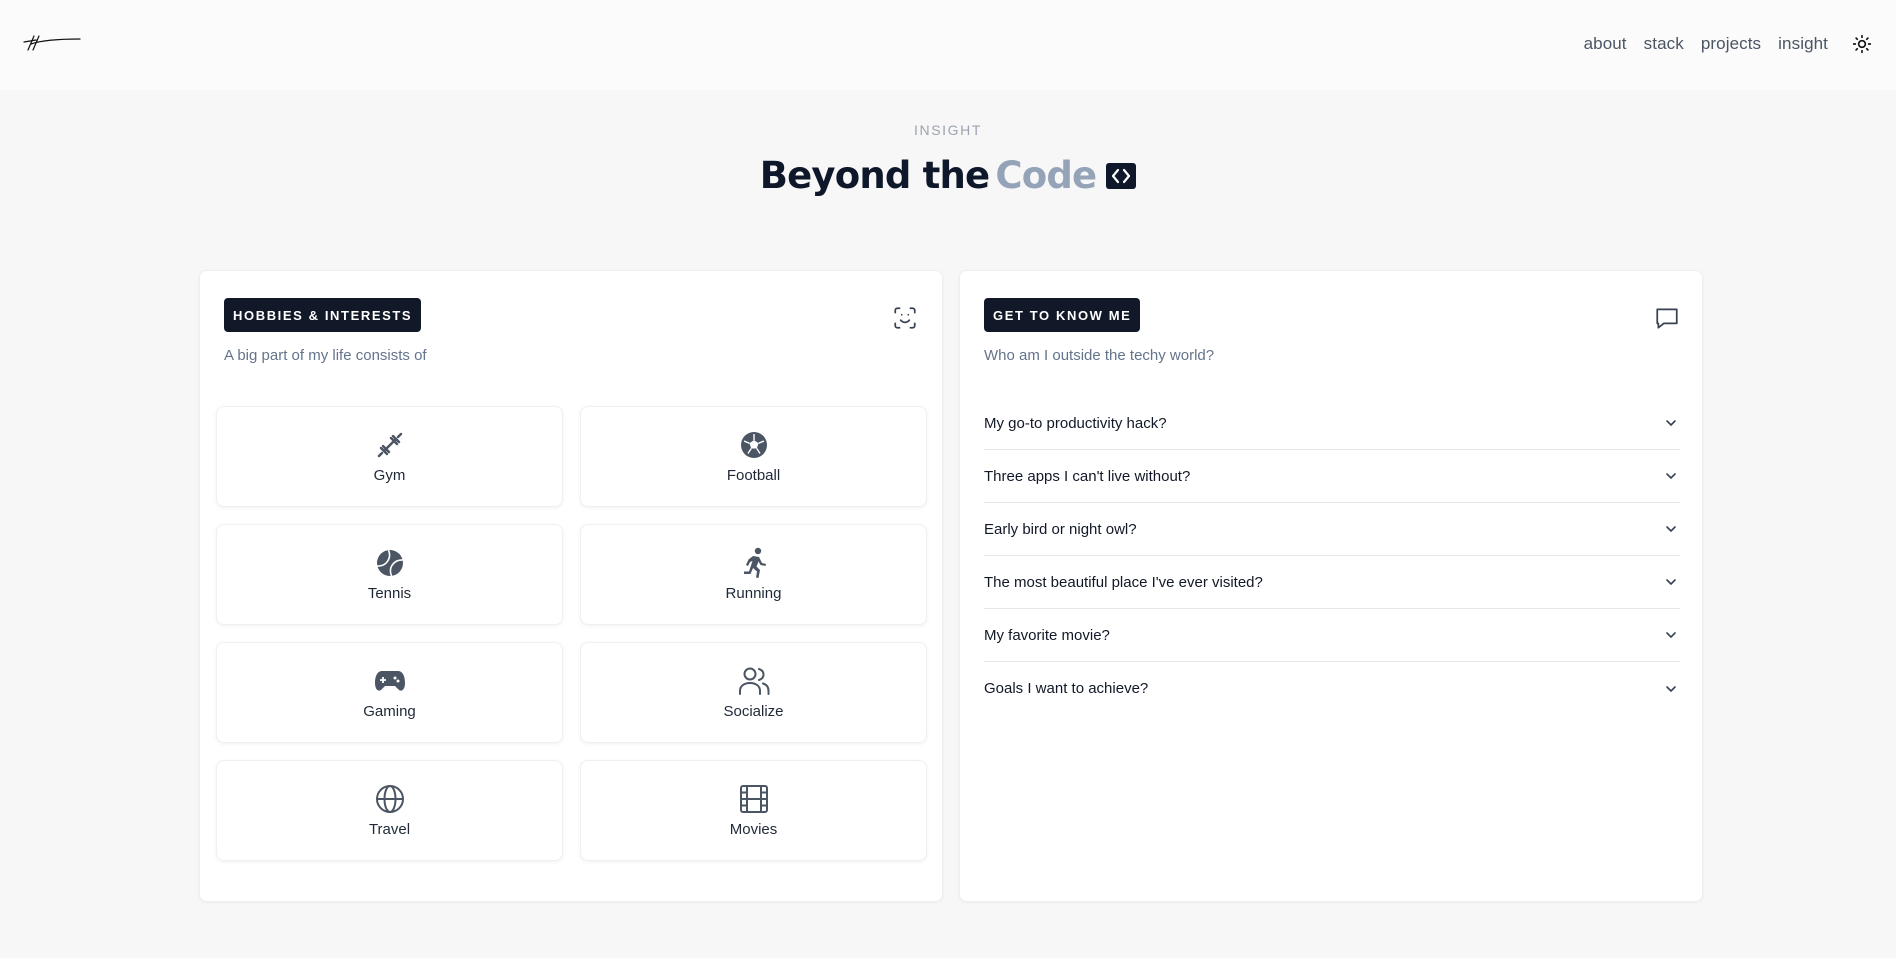 Image resolution: width=1896 pixels, height=958 pixels. I want to click on scan-face-icon, so click(905, 318).